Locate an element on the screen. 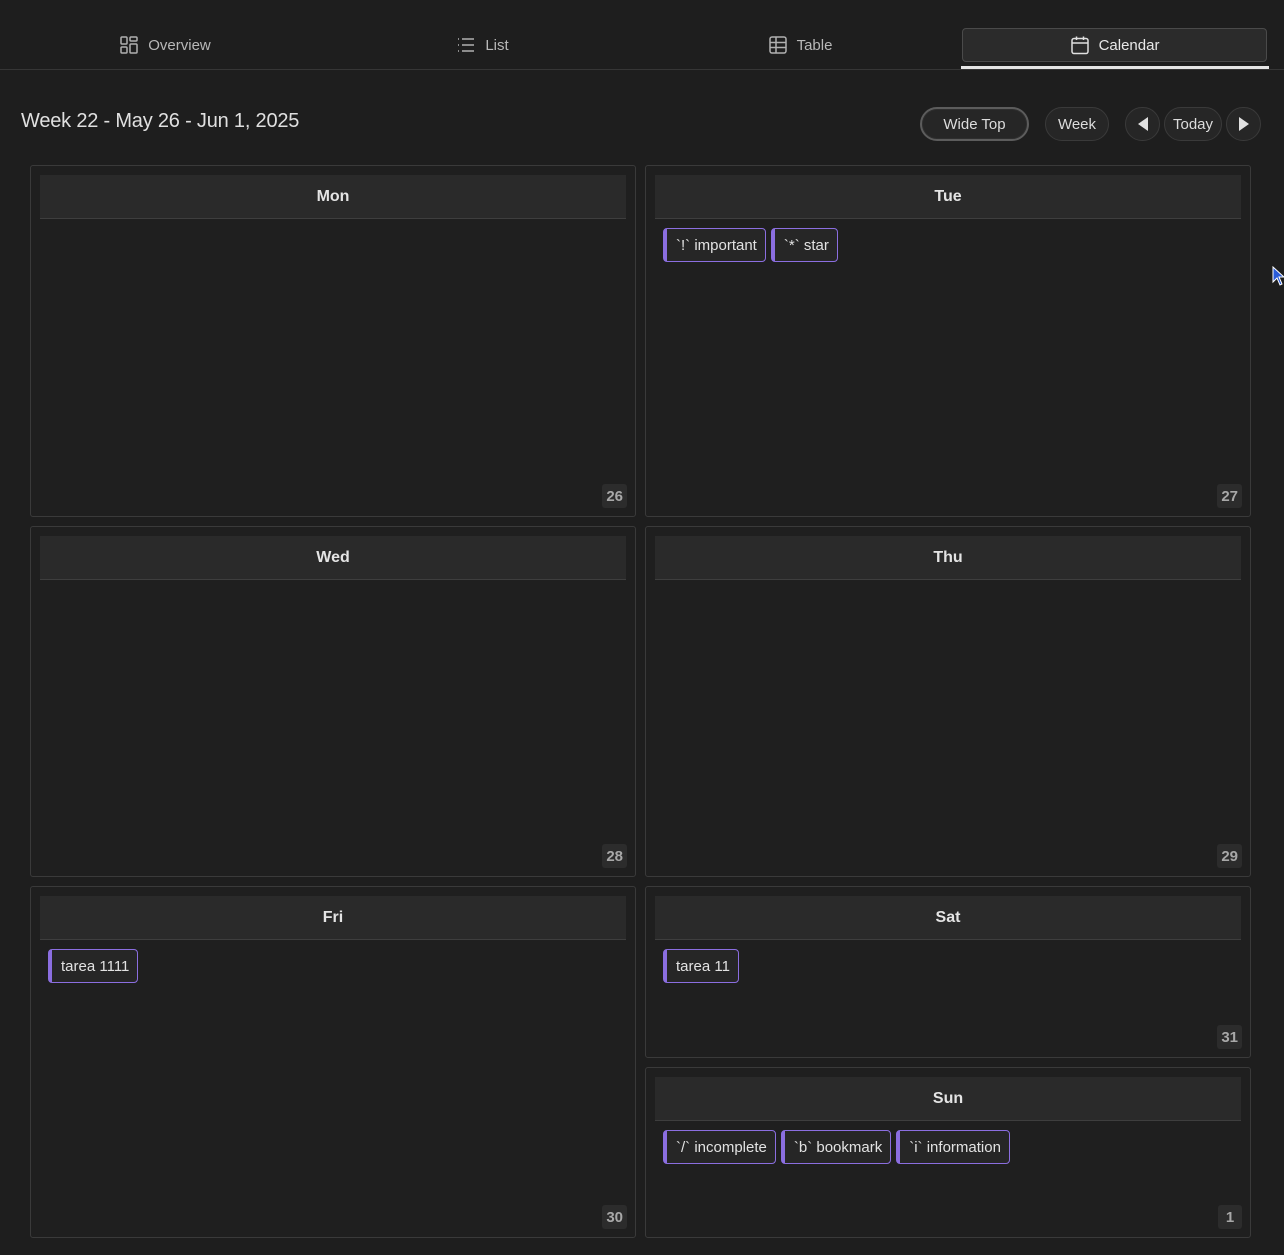 This screenshot has width=1284, height=1255. day-number: 30 is located at coordinates (614, 1217).